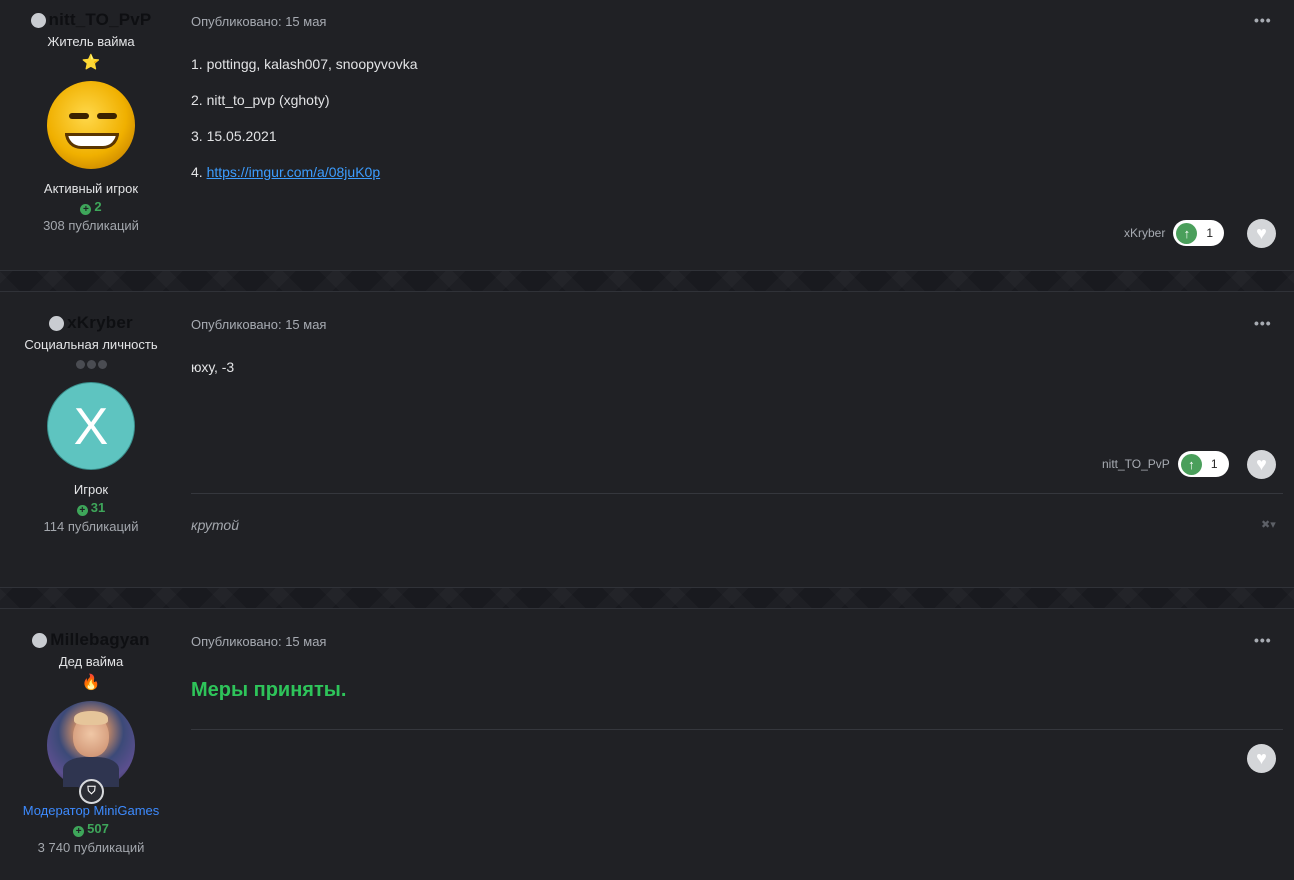 This screenshot has width=1294, height=880. What do you see at coordinates (234, 136) in the screenshot?
I see `post-line: 3. 15.05.2021` at bounding box center [234, 136].